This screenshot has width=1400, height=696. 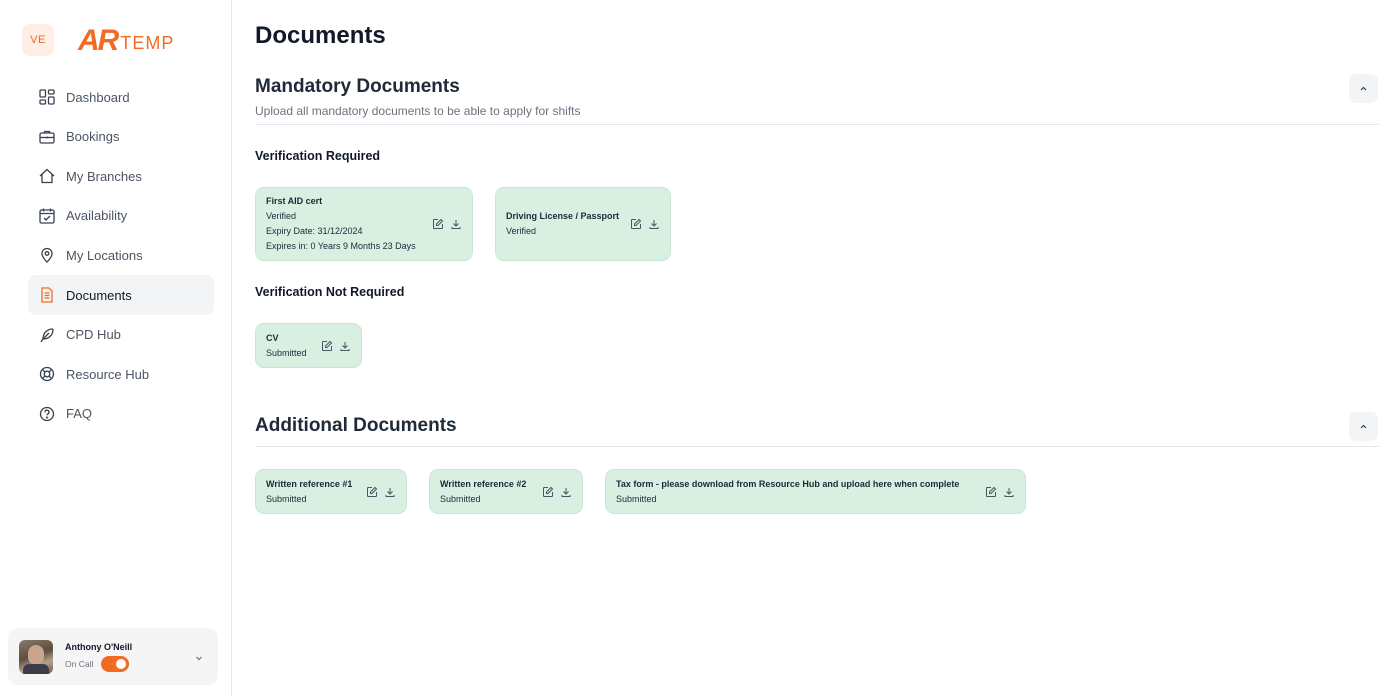 What do you see at coordinates (36, 656) in the screenshot?
I see `avatar` at bounding box center [36, 656].